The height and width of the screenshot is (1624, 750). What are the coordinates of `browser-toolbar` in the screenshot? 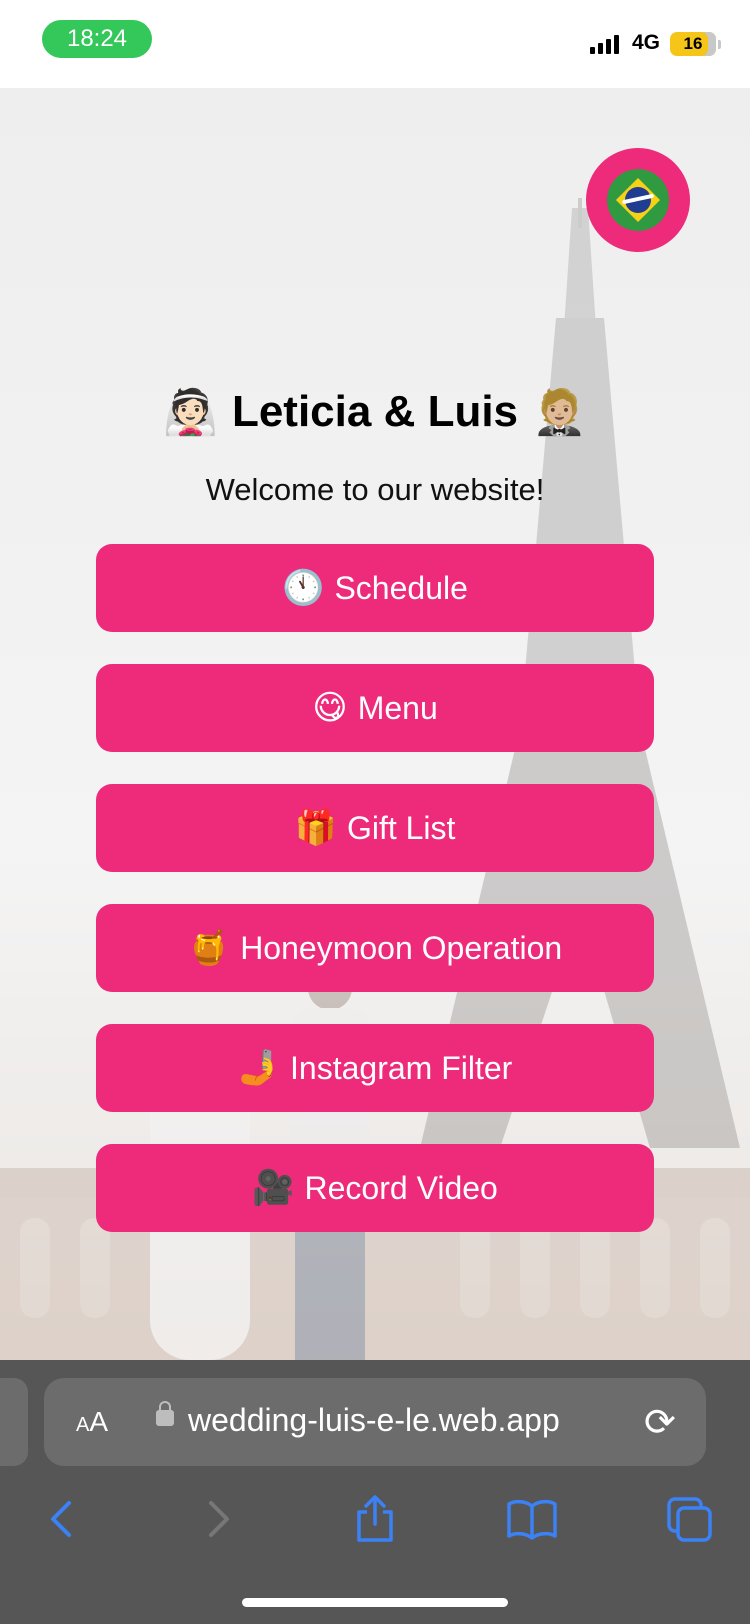 It's located at (375, 1519).